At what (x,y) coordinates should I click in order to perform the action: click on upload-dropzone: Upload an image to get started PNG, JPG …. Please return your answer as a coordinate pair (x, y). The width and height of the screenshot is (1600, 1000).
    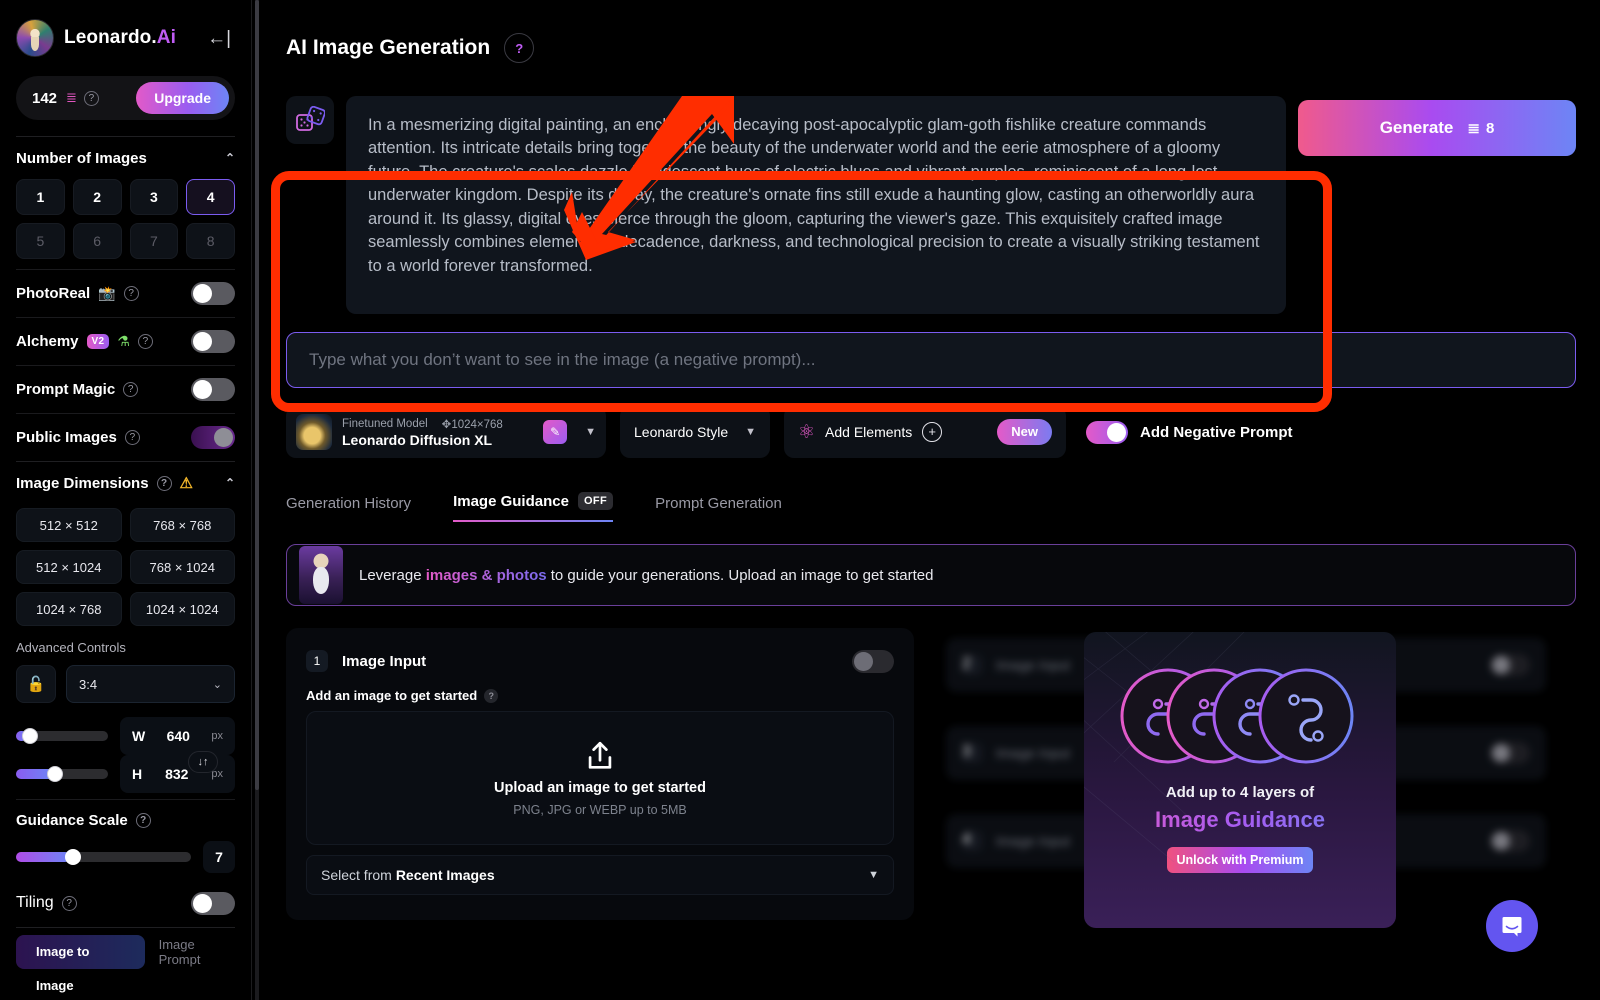
    Looking at the image, I should click on (600, 778).